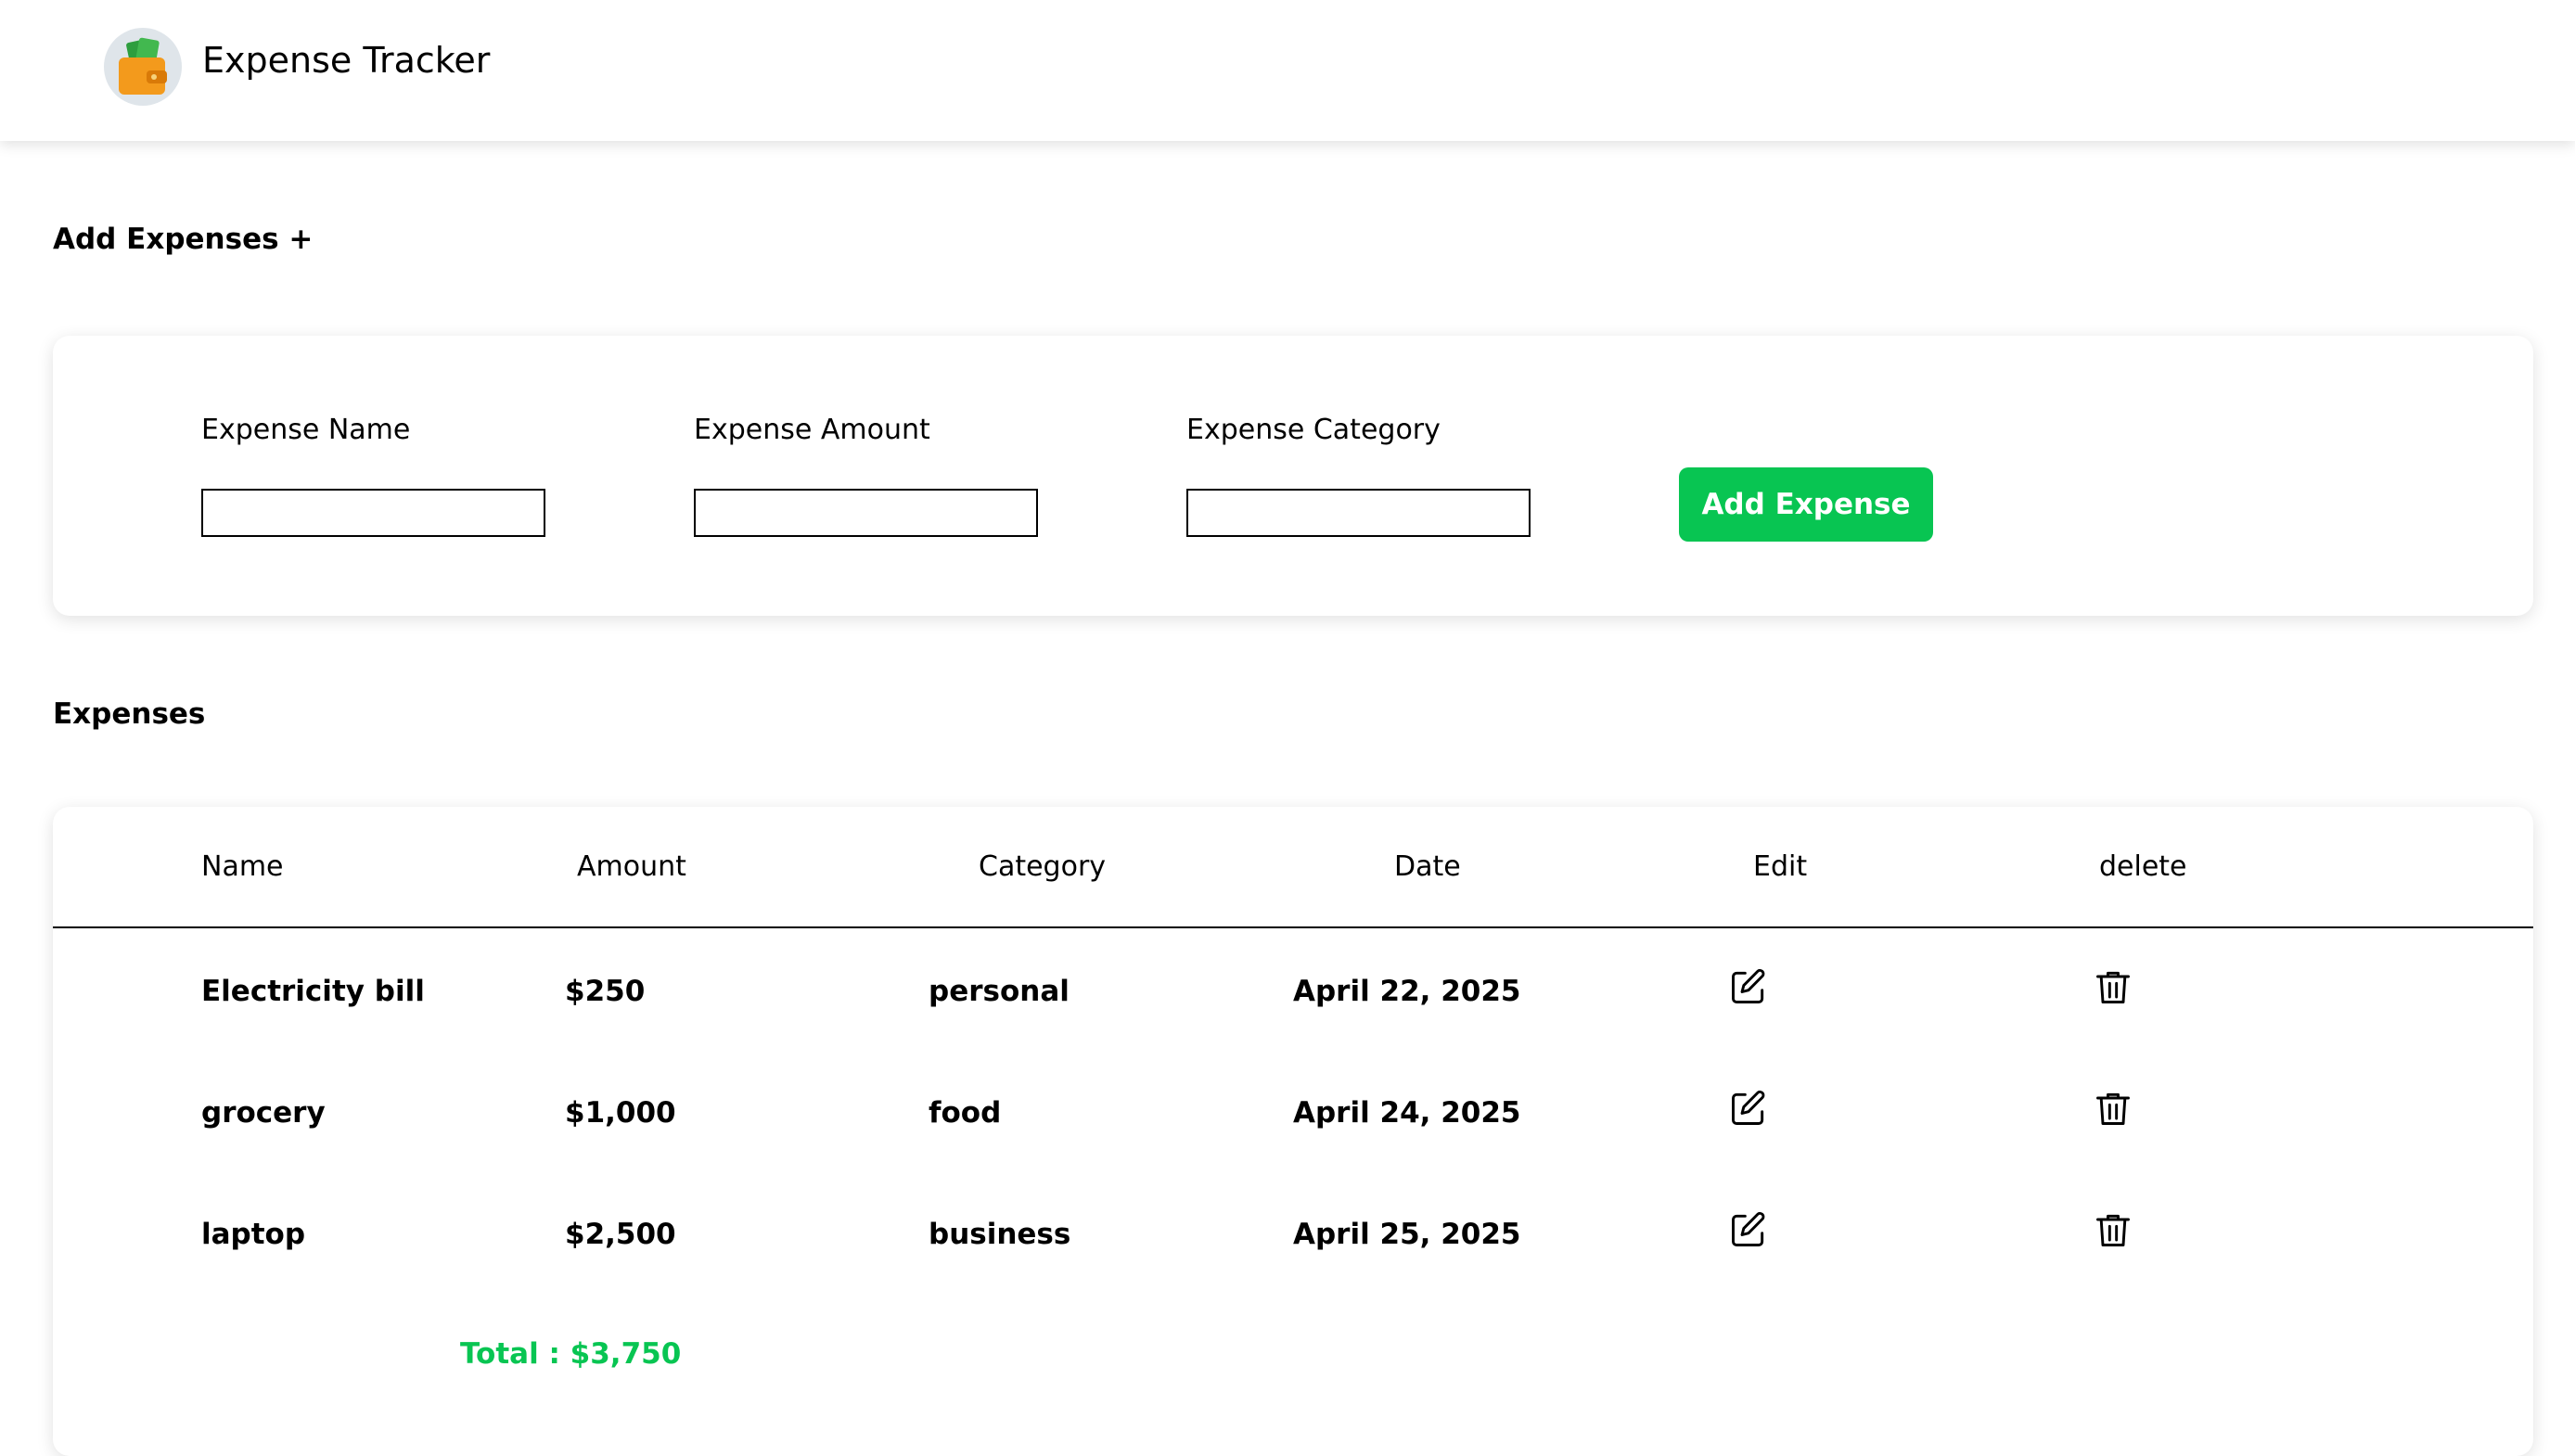 The width and height of the screenshot is (2575, 1456). I want to click on expense-category-input, so click(1358, 513).